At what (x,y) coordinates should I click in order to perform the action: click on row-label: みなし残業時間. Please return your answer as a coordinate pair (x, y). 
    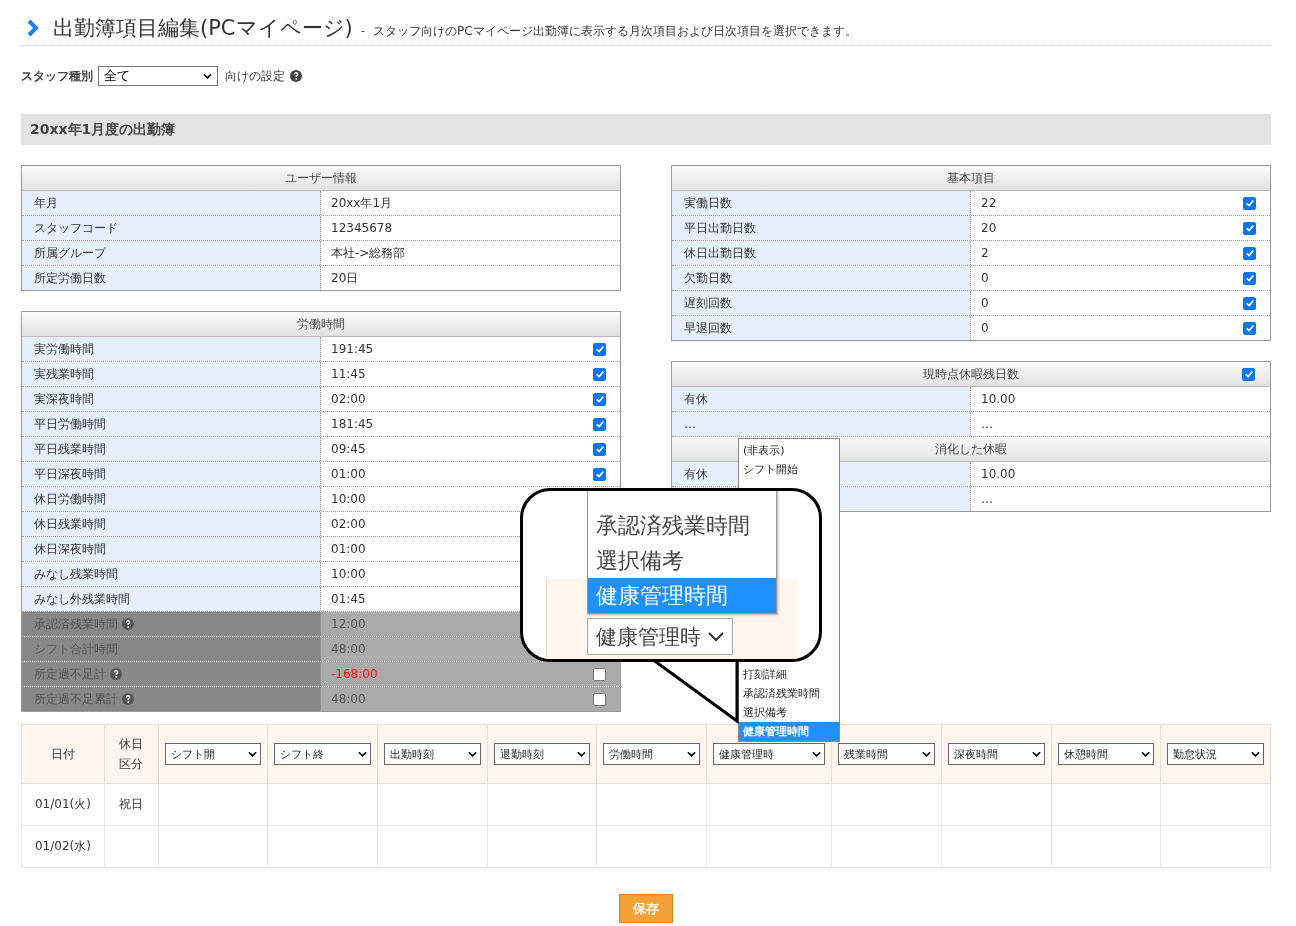
    Looking at the image, I should click on (76, 574).